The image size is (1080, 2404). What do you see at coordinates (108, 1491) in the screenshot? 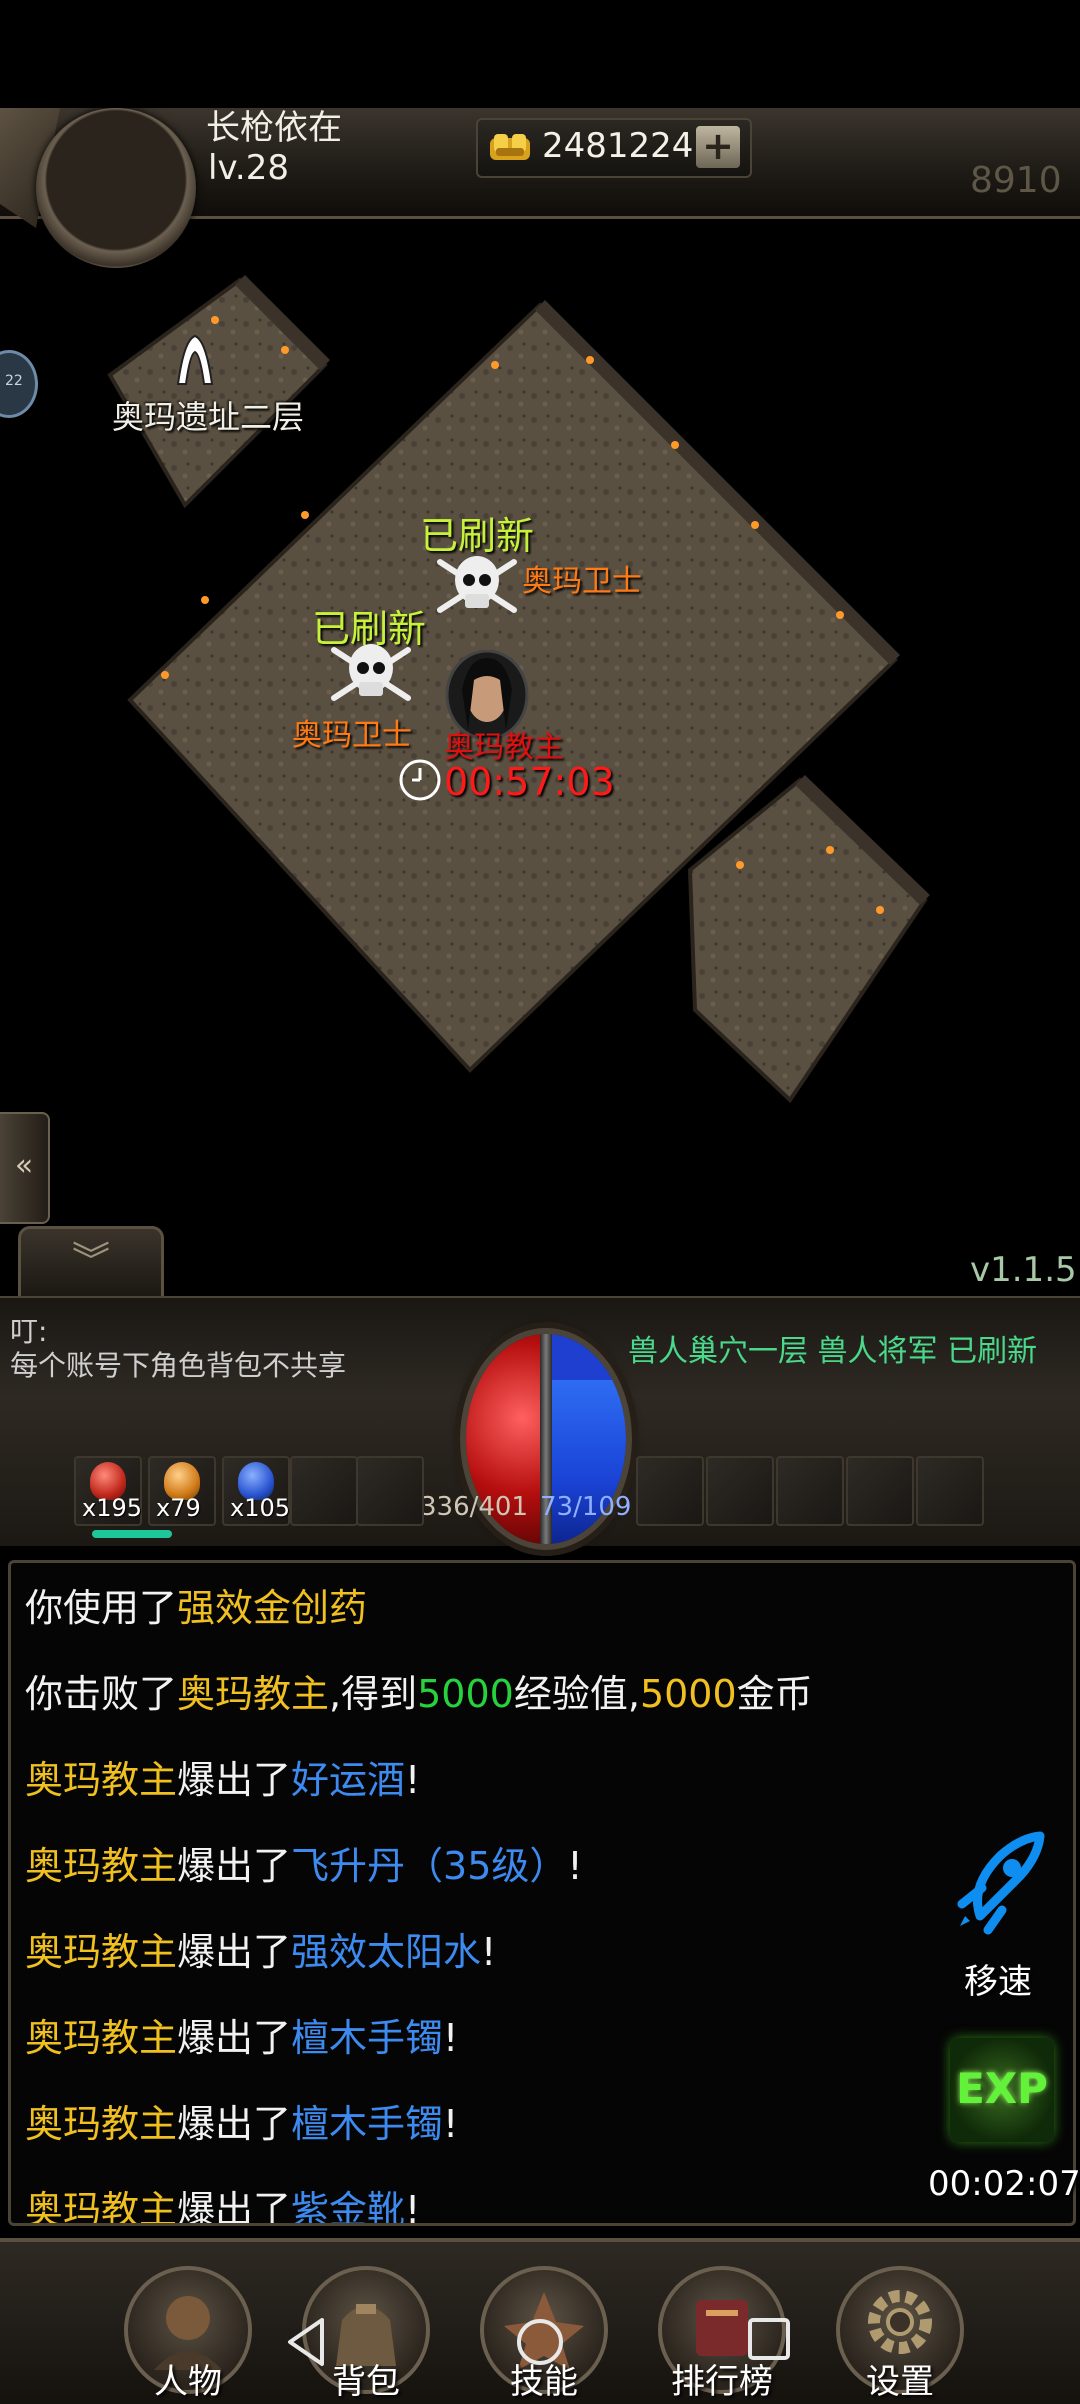
I see `item-slot-1: x195` at bounding box center [108, 1491].